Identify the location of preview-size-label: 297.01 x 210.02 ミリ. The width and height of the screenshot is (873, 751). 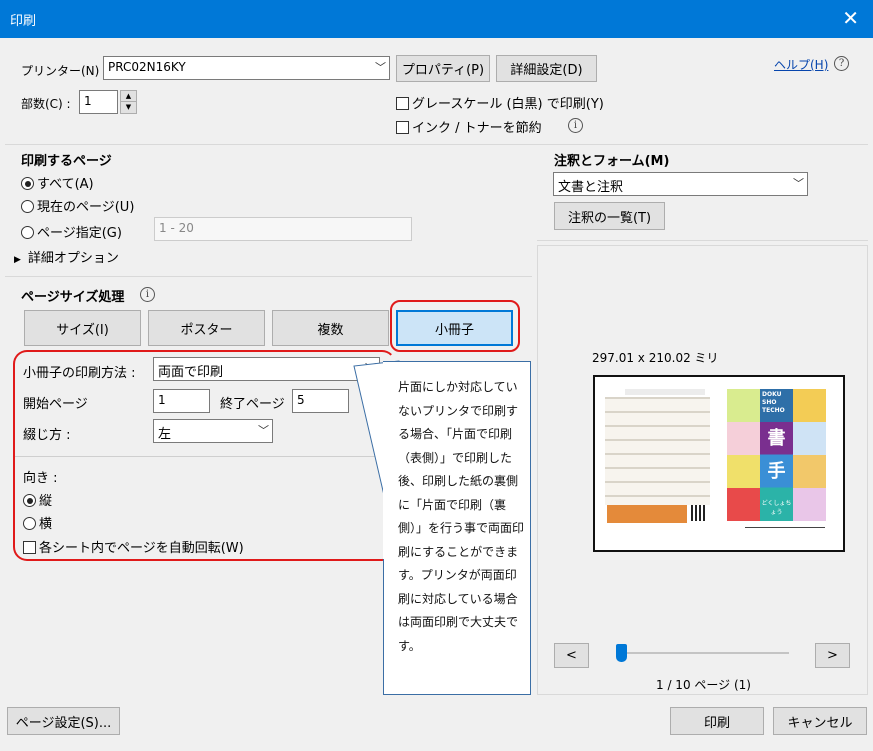
(655, 358).